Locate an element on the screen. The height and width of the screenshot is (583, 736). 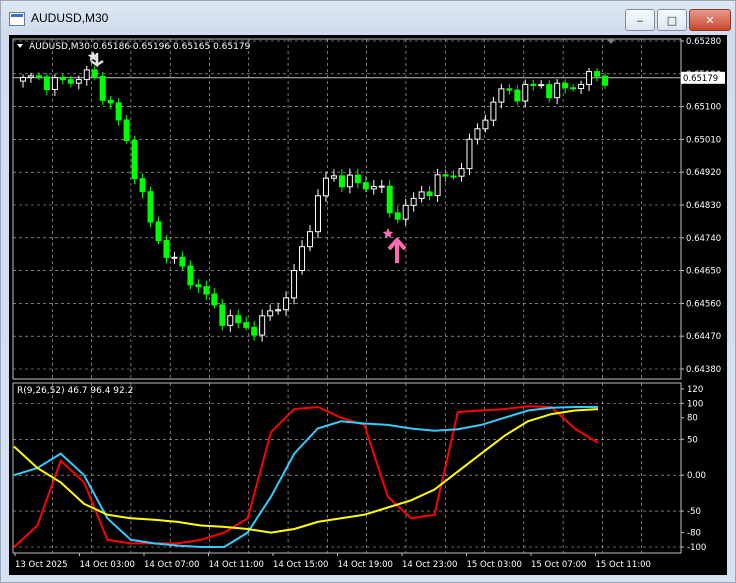
indicator-tick-label: -50 is located at coordinates (694, 512).